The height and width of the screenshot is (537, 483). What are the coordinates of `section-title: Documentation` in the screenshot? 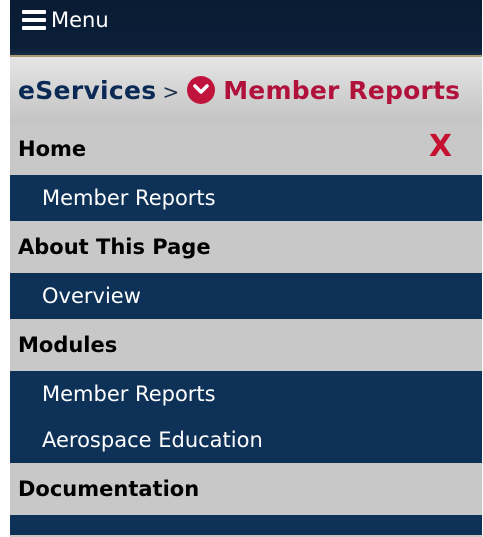 It's located at (109, 489).